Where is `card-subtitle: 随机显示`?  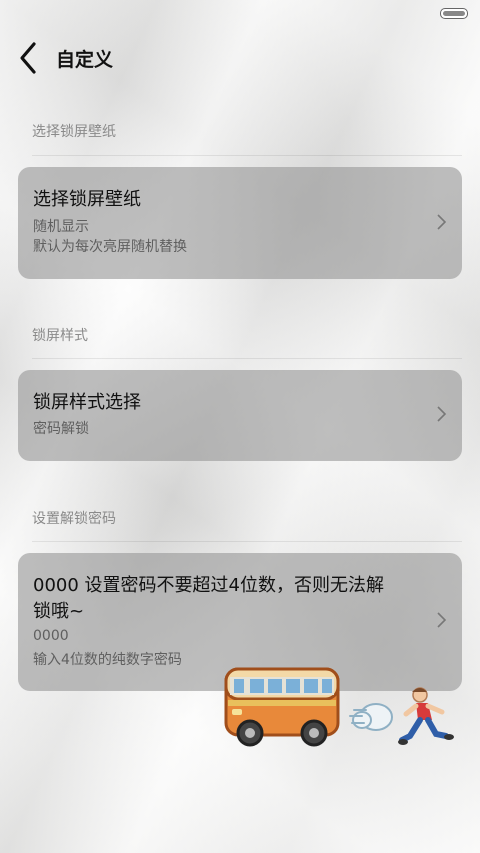 card-subtitle: 随机显示 is located at coordinates (61, 227).